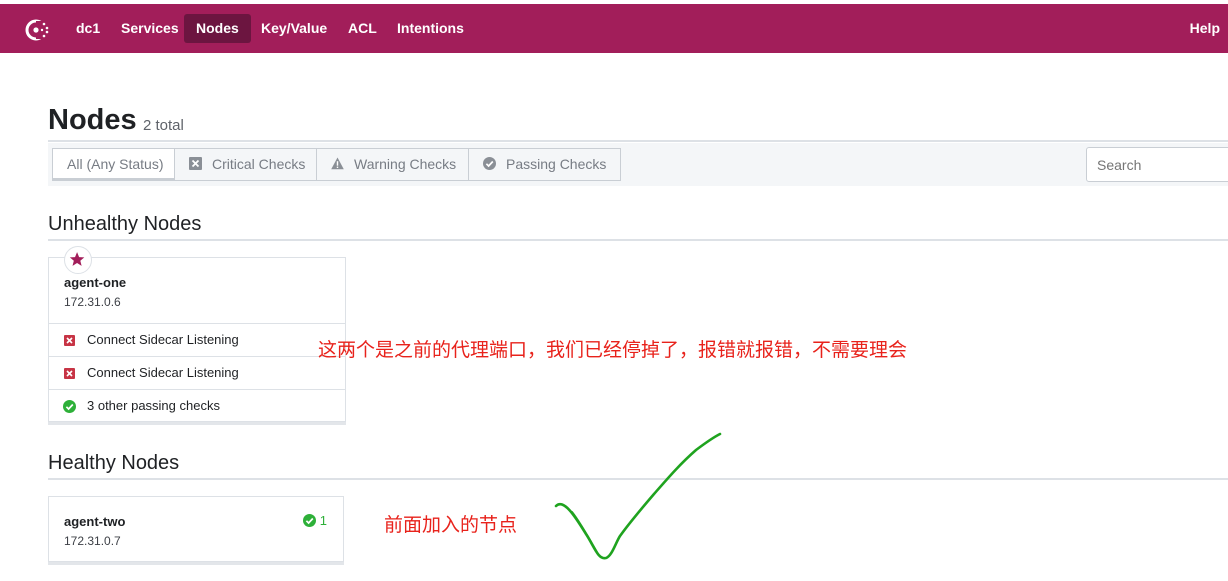  I want to click on filter-warning-label: Warning Checks, so click(405, 164).